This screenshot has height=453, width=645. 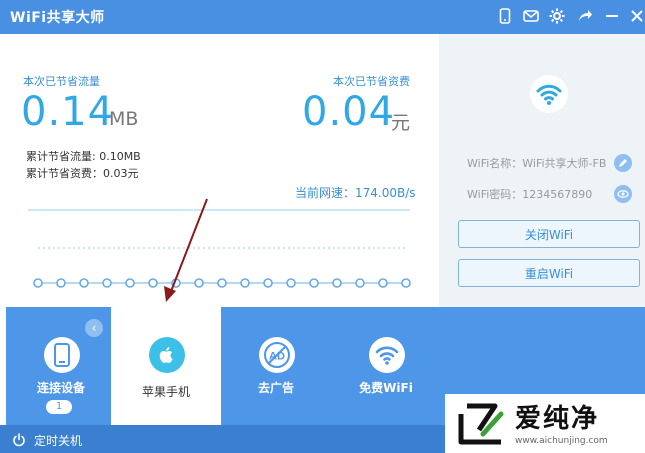 I want to click on close-wifi-button: 关闭WiFi, so click(x=549, y=234).